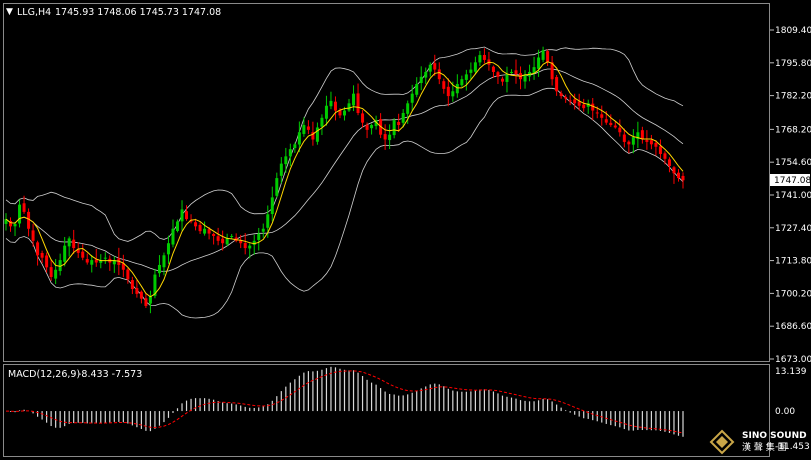 Image resolution: width=811 pixels, height=460 pixels. What do you see at coordinates (9, 12) in the screenshot?
I see `dropdown-arrow-icon: ▼` at bounding box center [9, 12].